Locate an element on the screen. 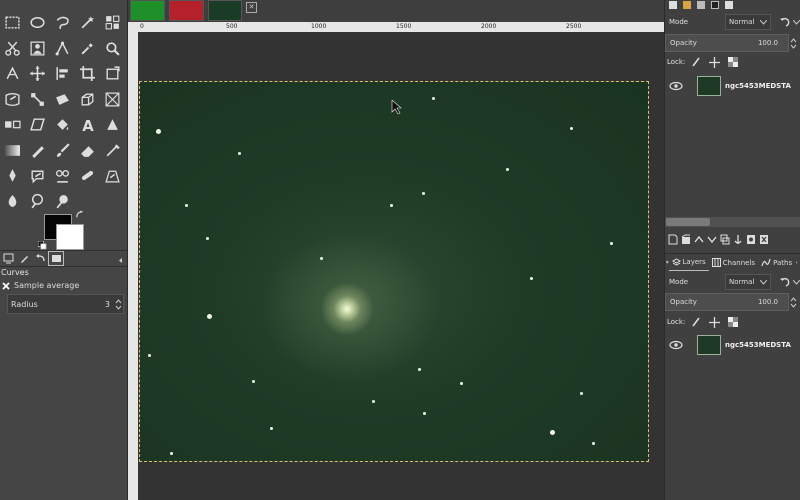 This screenshot has width=800, height=500. flip-icon is located at coordinates (12, 125).